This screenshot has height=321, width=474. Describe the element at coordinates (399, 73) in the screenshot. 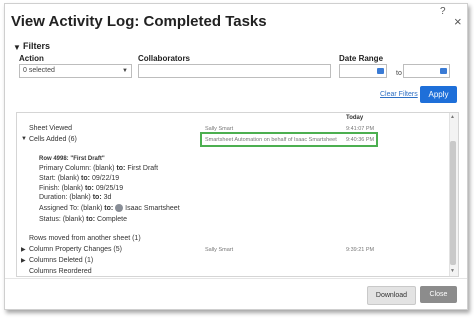

I see `date-to-label: to` at that location.